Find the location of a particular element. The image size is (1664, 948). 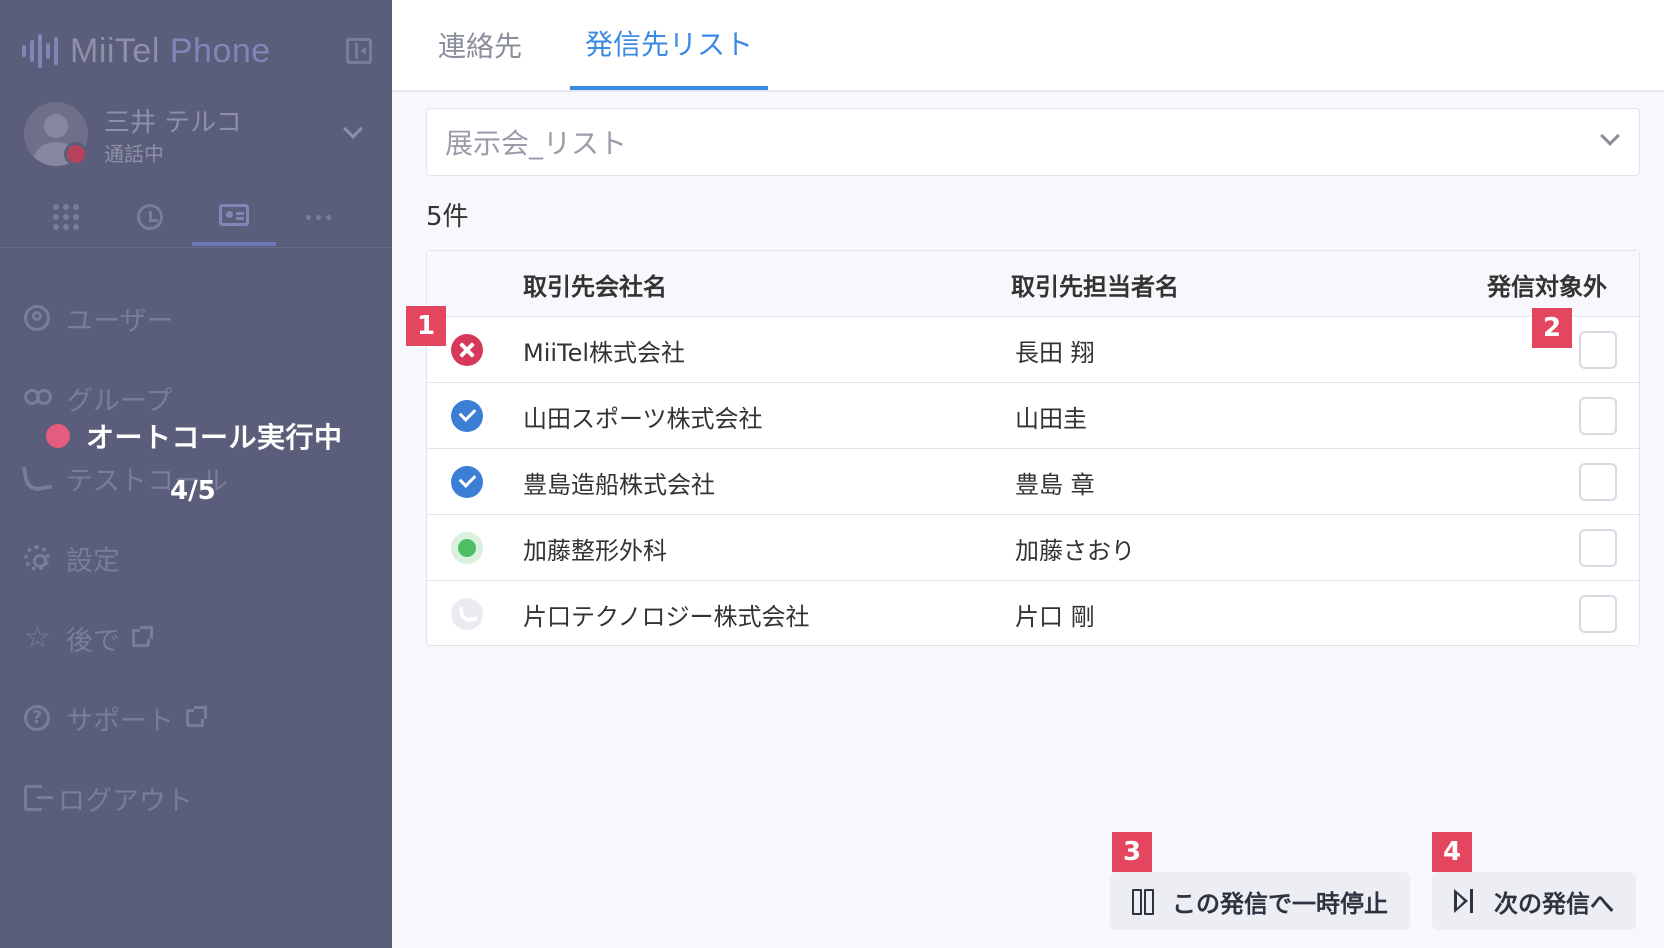

more-dots-icon is located at coordinates (318, 217).